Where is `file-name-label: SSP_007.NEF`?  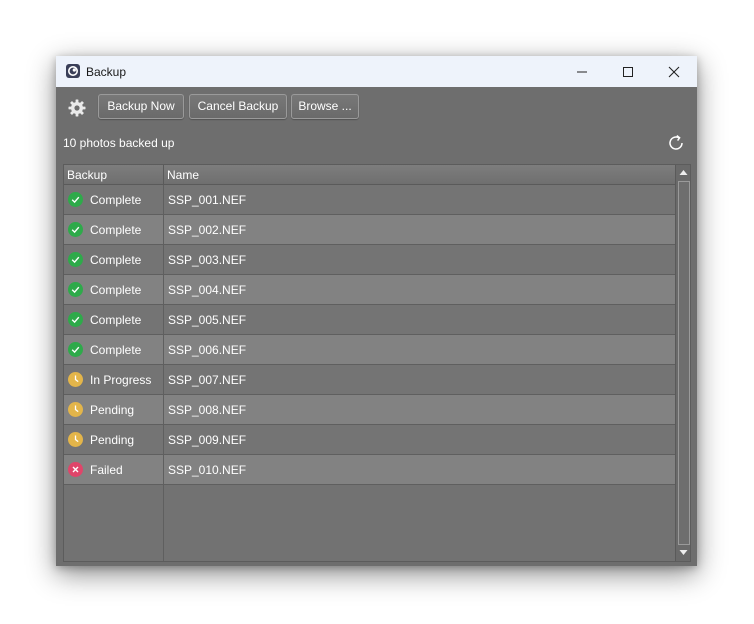 file-name-label: SSP_007.NEF is located at coordinates (207, 380).